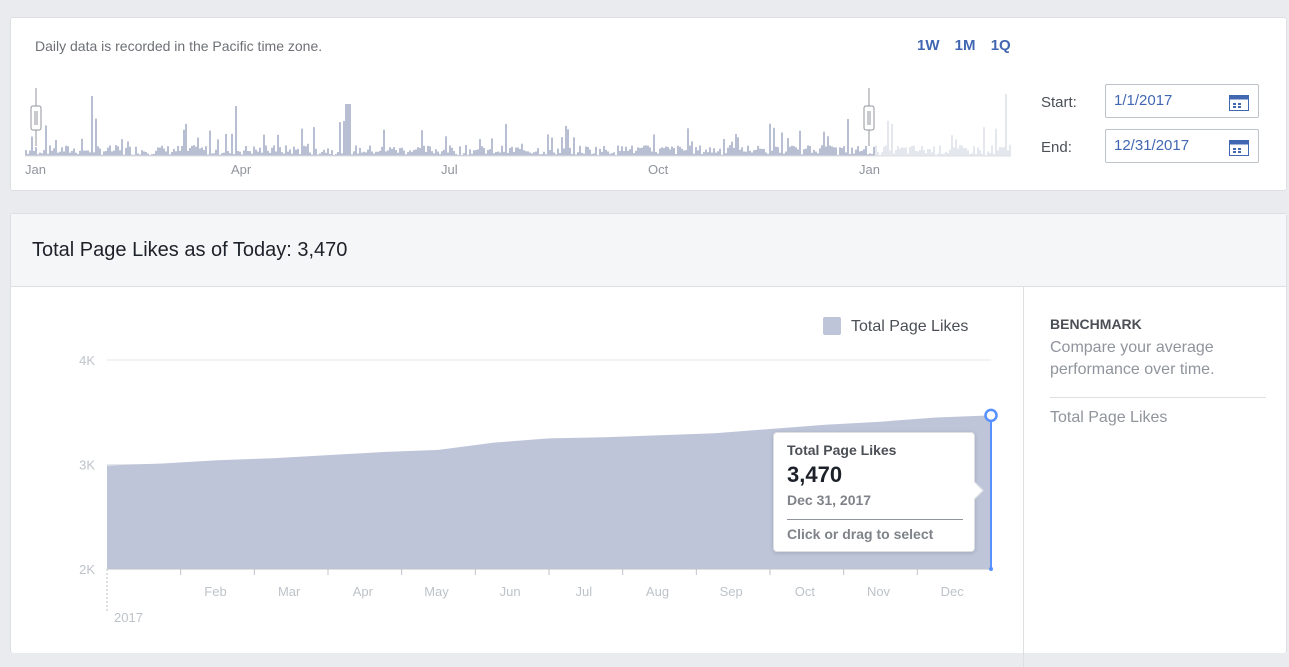  Describe the element at coordinates (991, 415) in the screenshot. I see `focus-point` at that location.